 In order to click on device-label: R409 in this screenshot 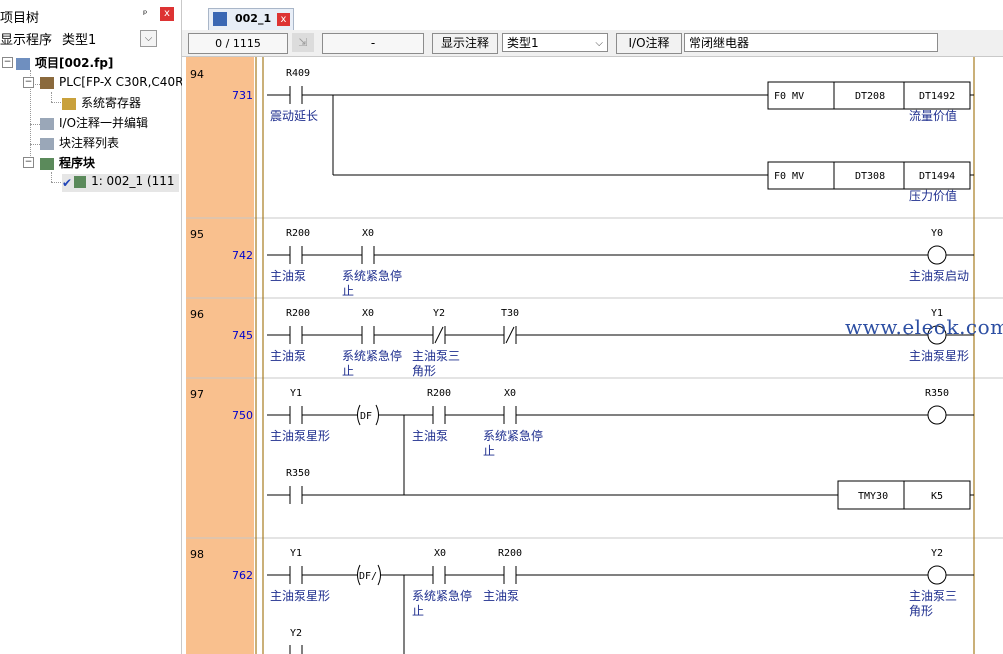, I will do `click(298, 73)`.